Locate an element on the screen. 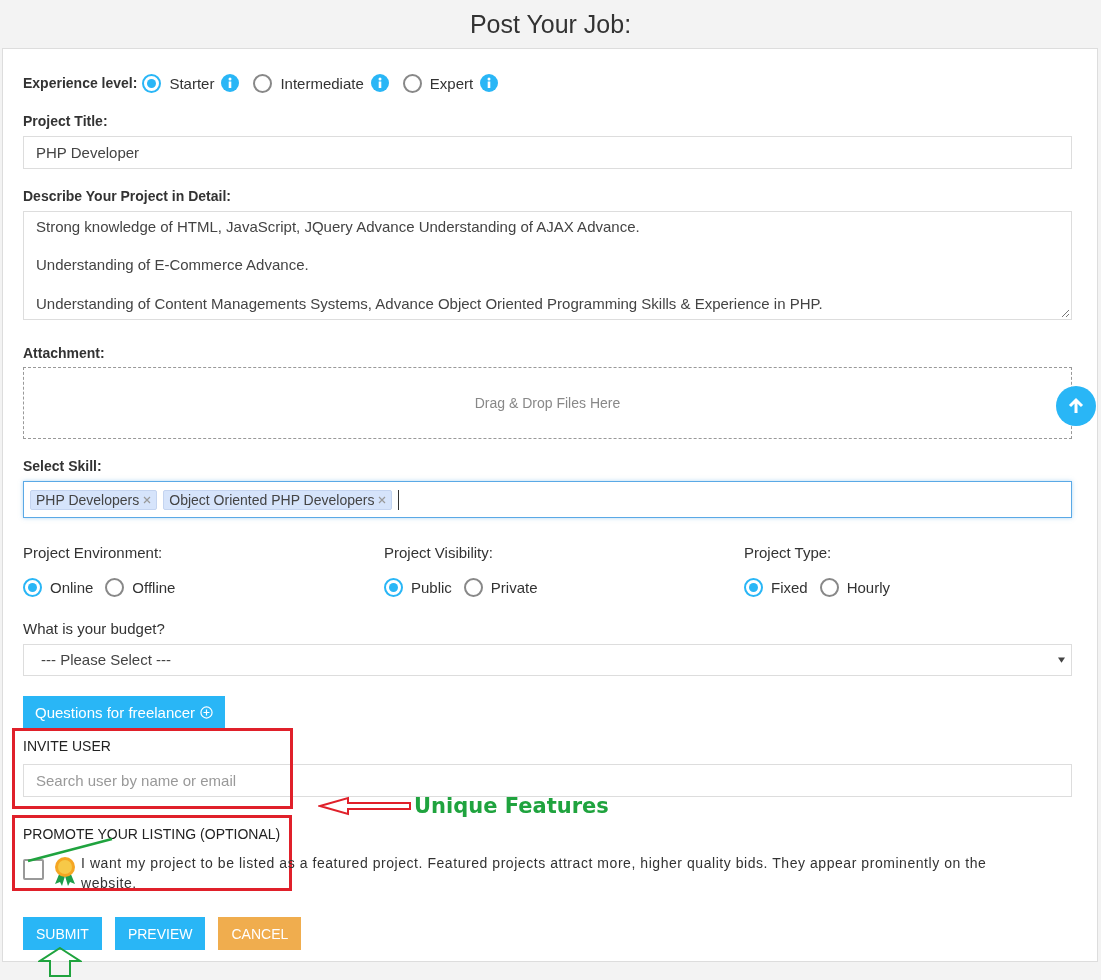 Image resolution: width=1101 pixels, height=980 pixels. field-label: Project Type: is located at coordinates (788, 552).